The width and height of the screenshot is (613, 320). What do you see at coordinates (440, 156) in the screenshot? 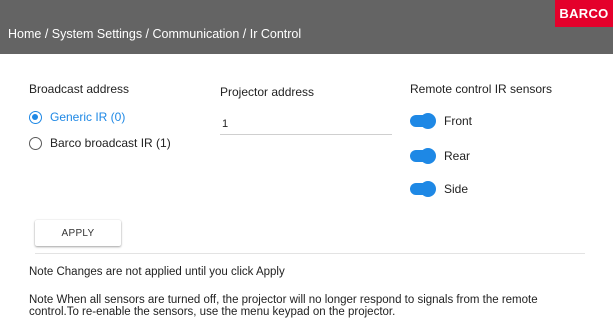
I see `toggle-rear-sensor: Rear` at bounding box center [440, 156].